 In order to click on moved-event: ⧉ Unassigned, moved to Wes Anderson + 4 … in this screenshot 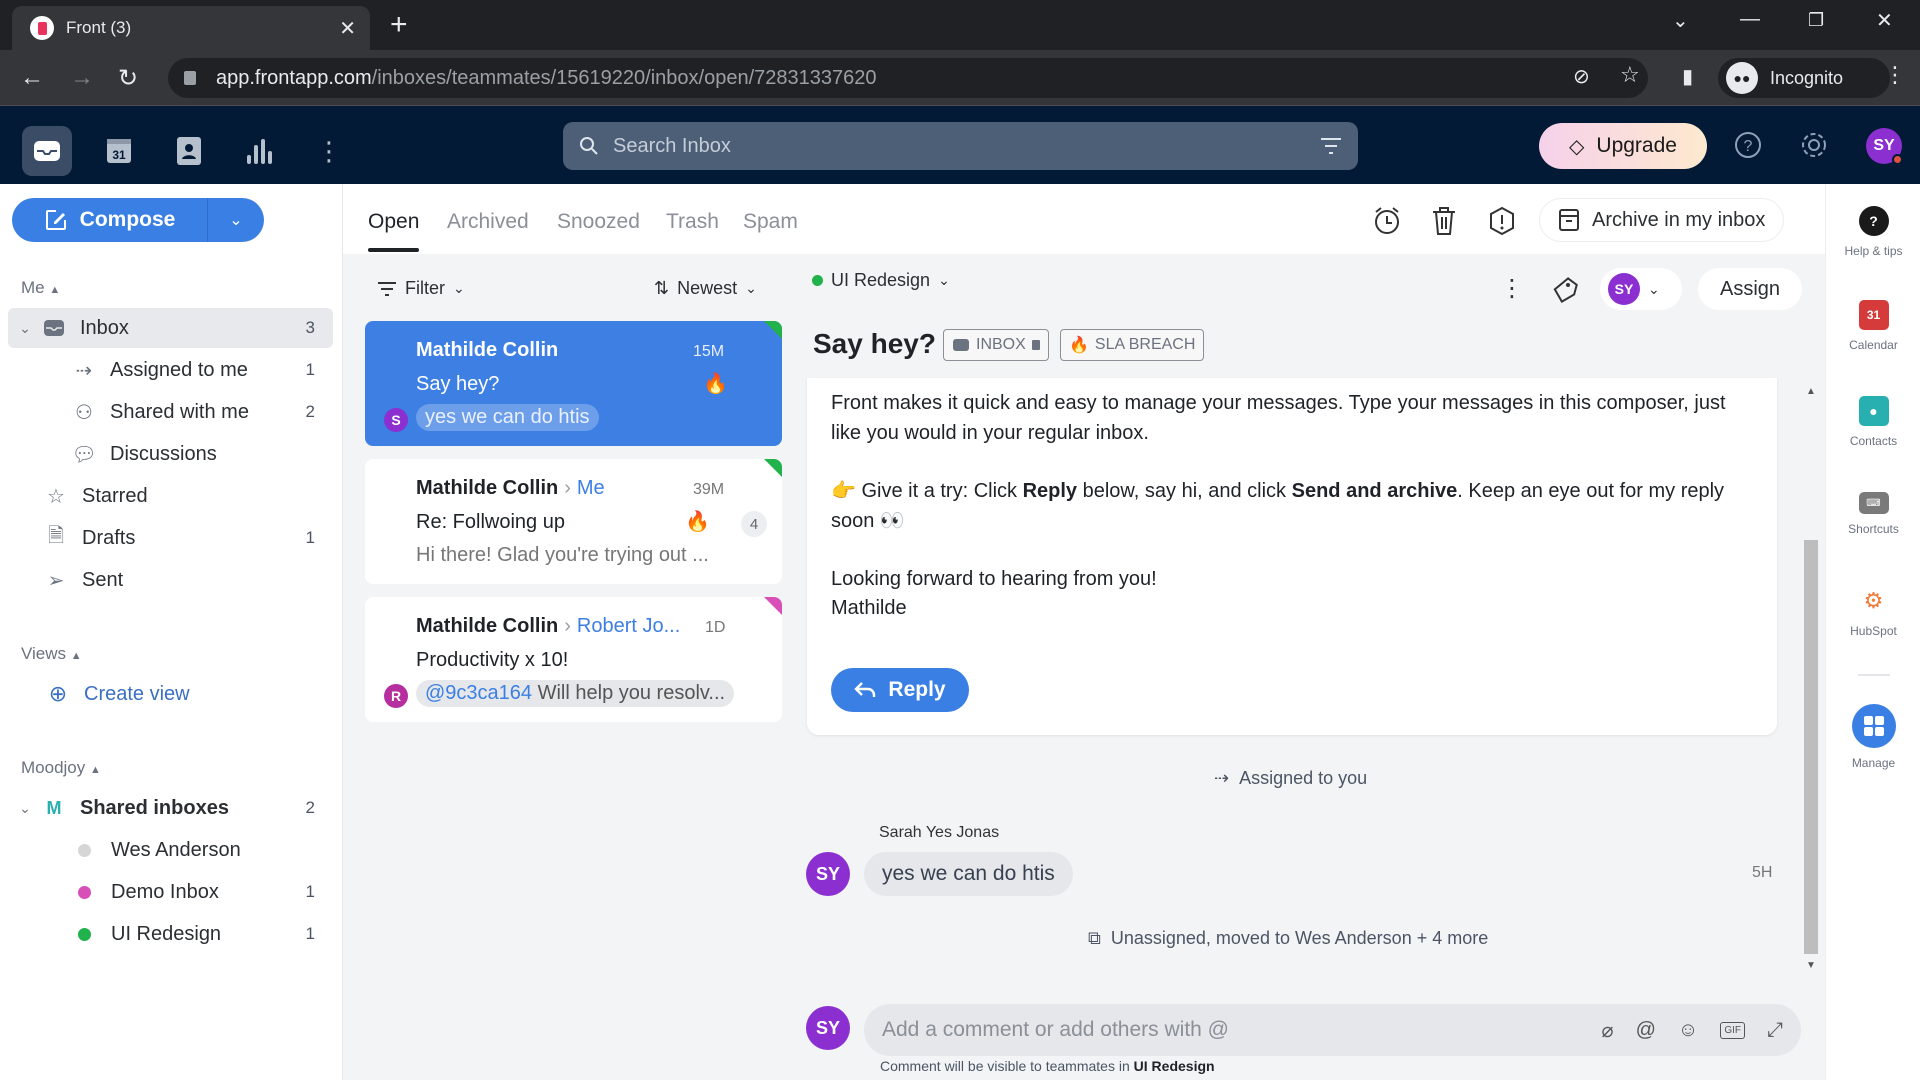, I will do `click(1288, 938)`.